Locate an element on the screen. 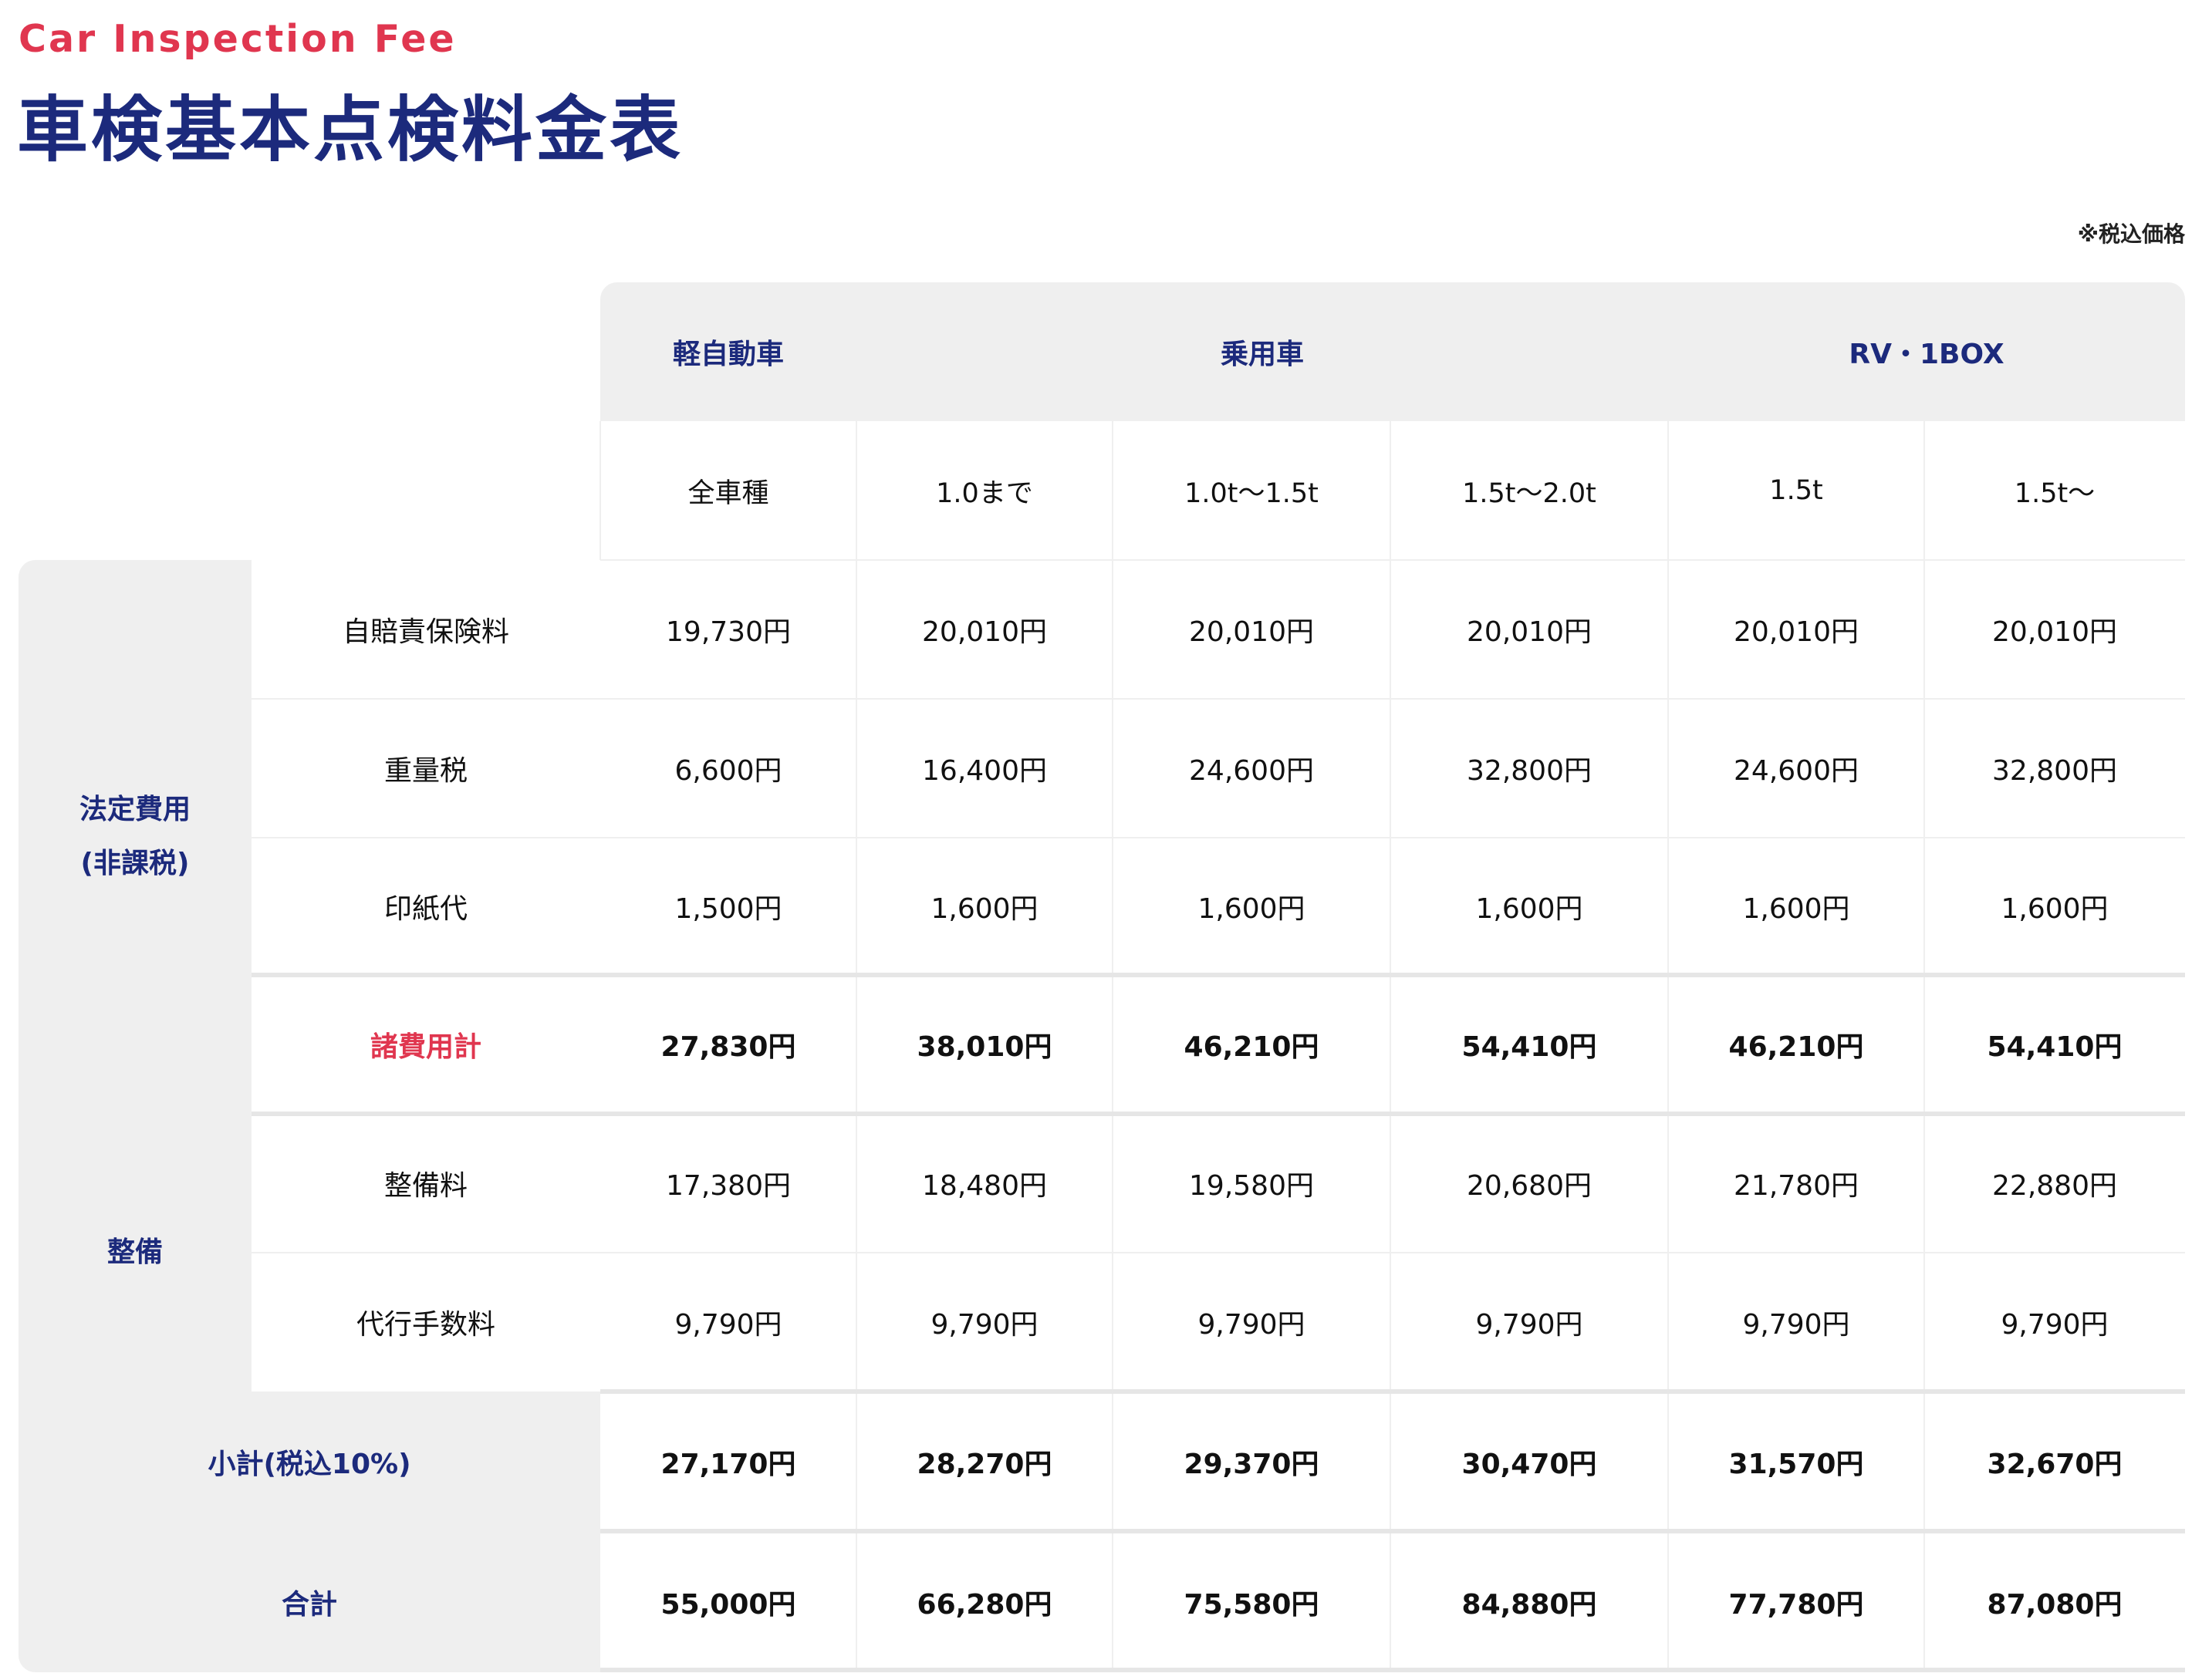 The image size is (2202, 1680). row-label-liability-insurance: 自賠責保険料 is located at coordinates (425, 632).